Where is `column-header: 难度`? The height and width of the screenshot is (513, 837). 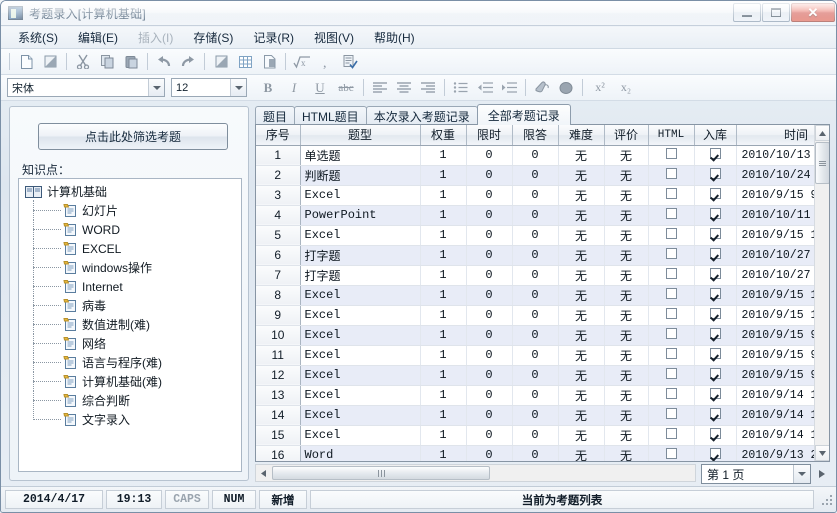 column-header: 难度 is located at coordinates (581, 135).